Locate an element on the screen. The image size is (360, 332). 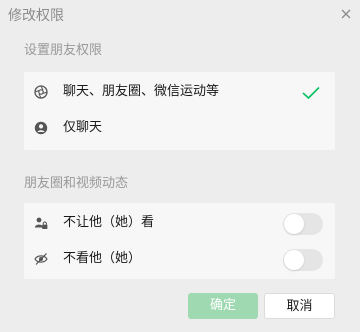
close-icon is located at coordinates (346, 14).